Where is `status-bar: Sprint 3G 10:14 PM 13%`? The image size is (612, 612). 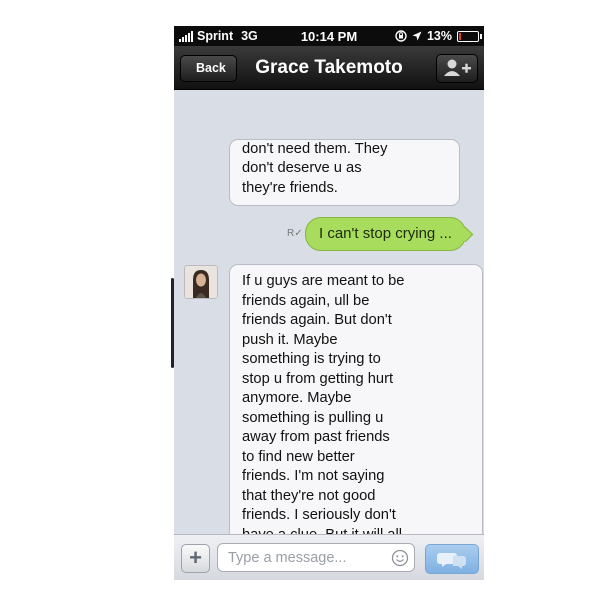
status-bar: Sprint 3G 10:14 PM 13% is located at coordinates (329, 36).